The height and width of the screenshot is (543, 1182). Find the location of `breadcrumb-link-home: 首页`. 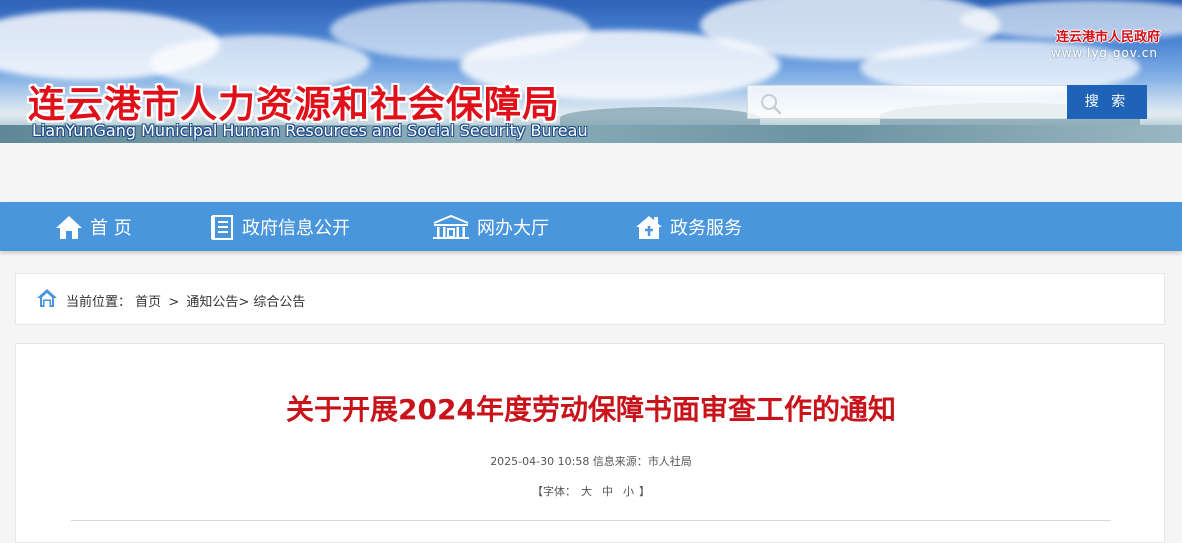

breadcrumb-link-home: 首页 is located at coordinates (148, 302).